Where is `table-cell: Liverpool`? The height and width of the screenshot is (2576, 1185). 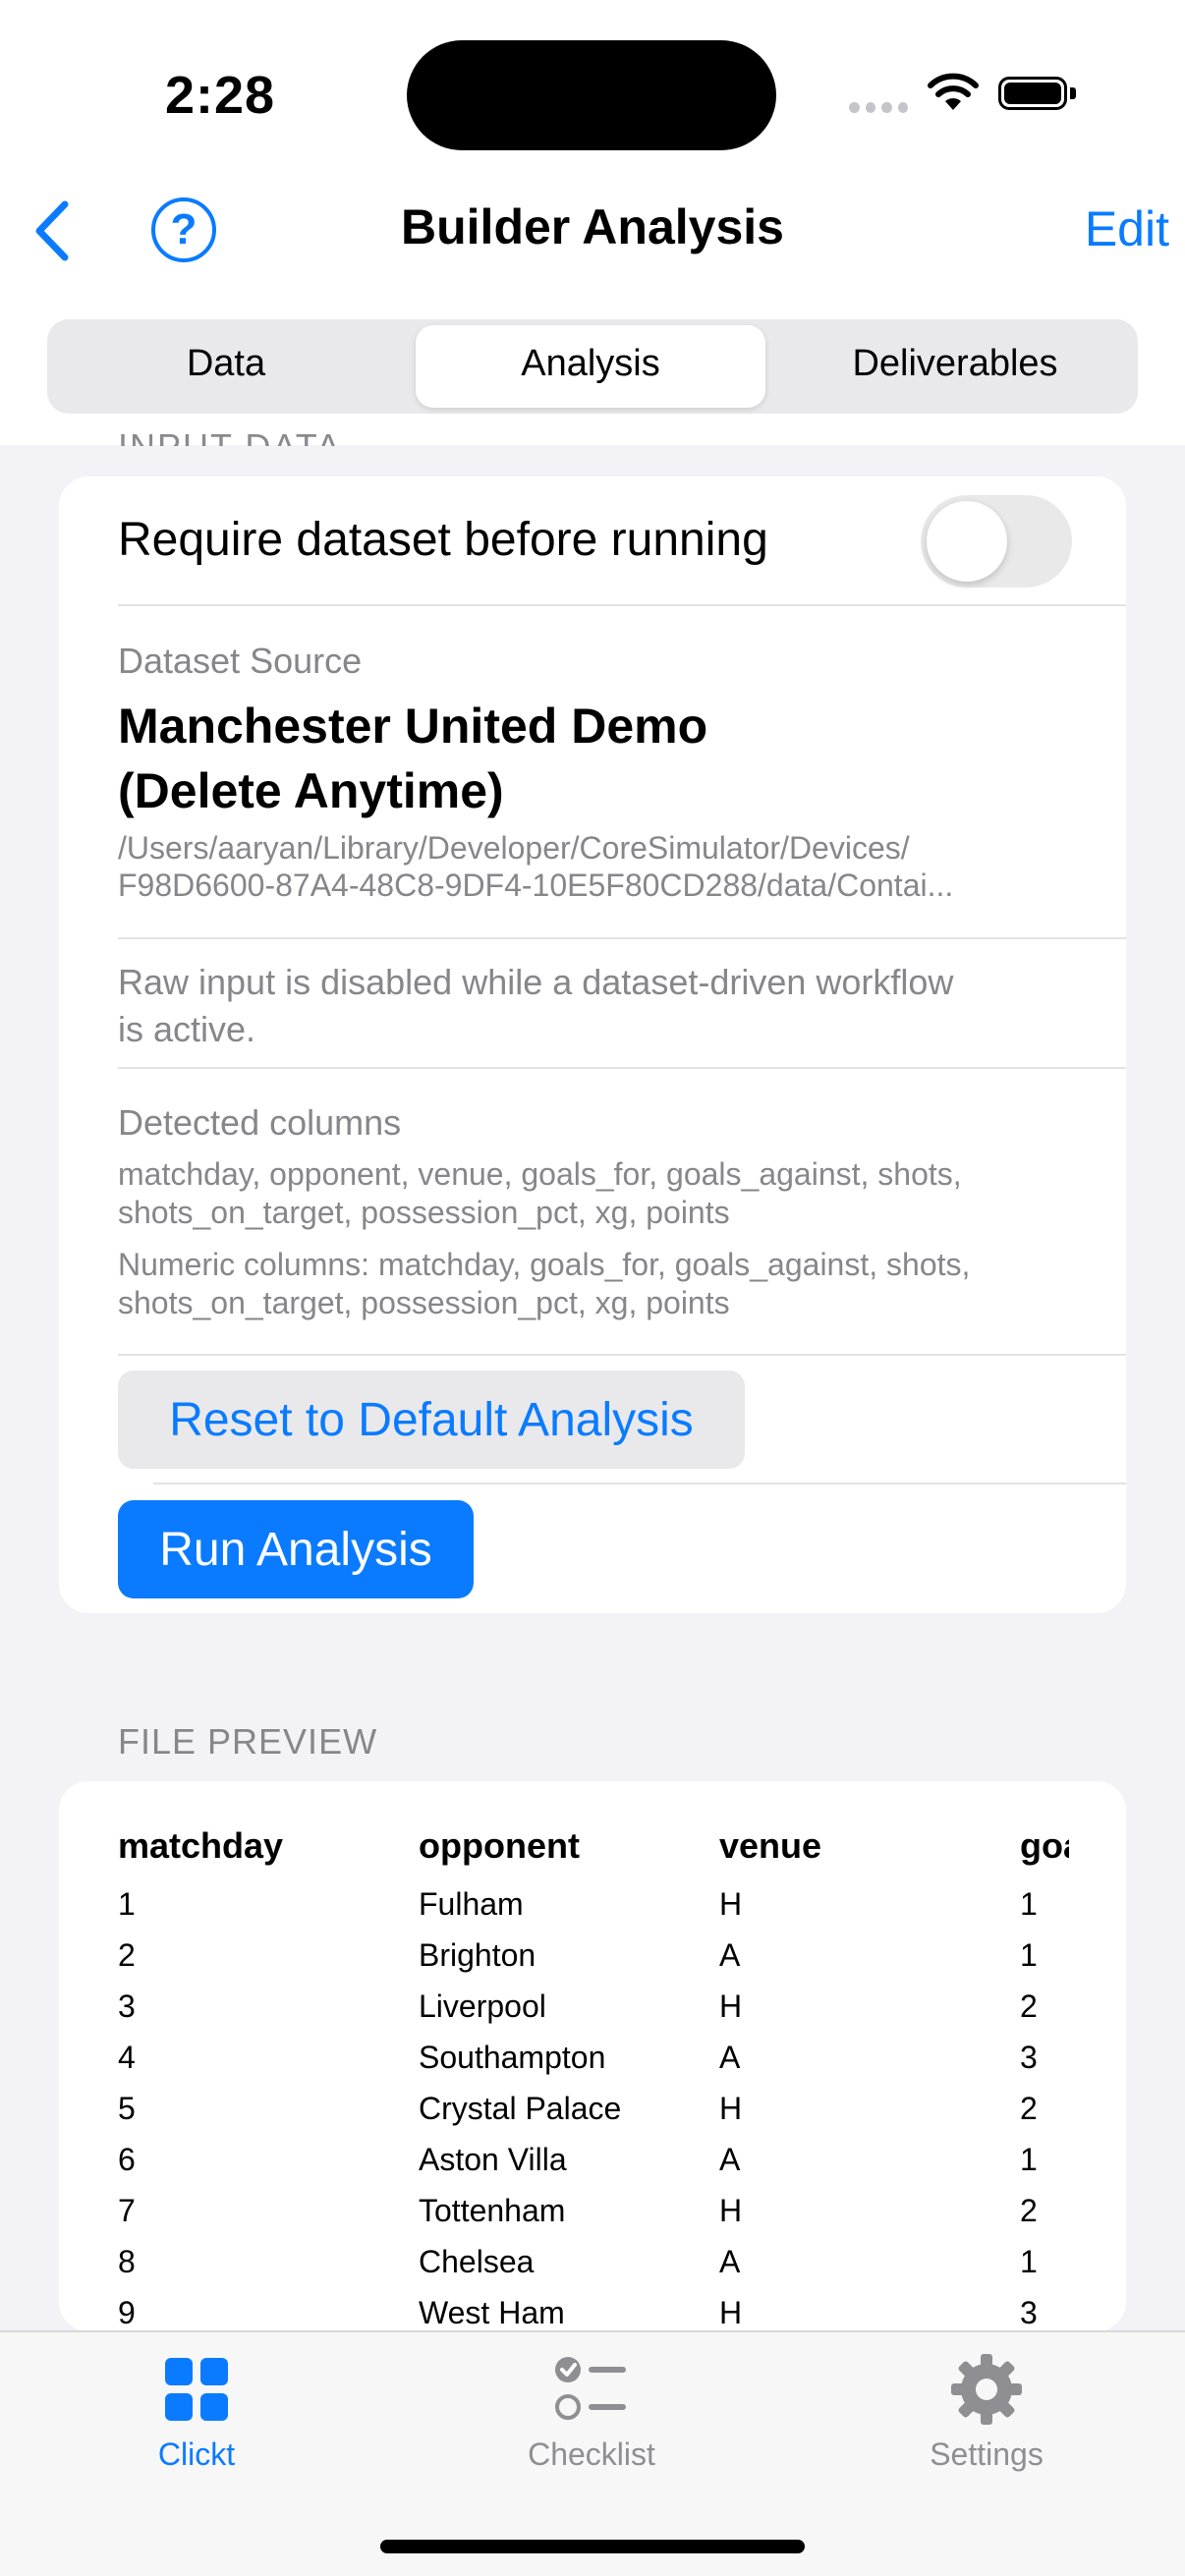
table-cell: Liverpool is located at coordinates (483, 2006).